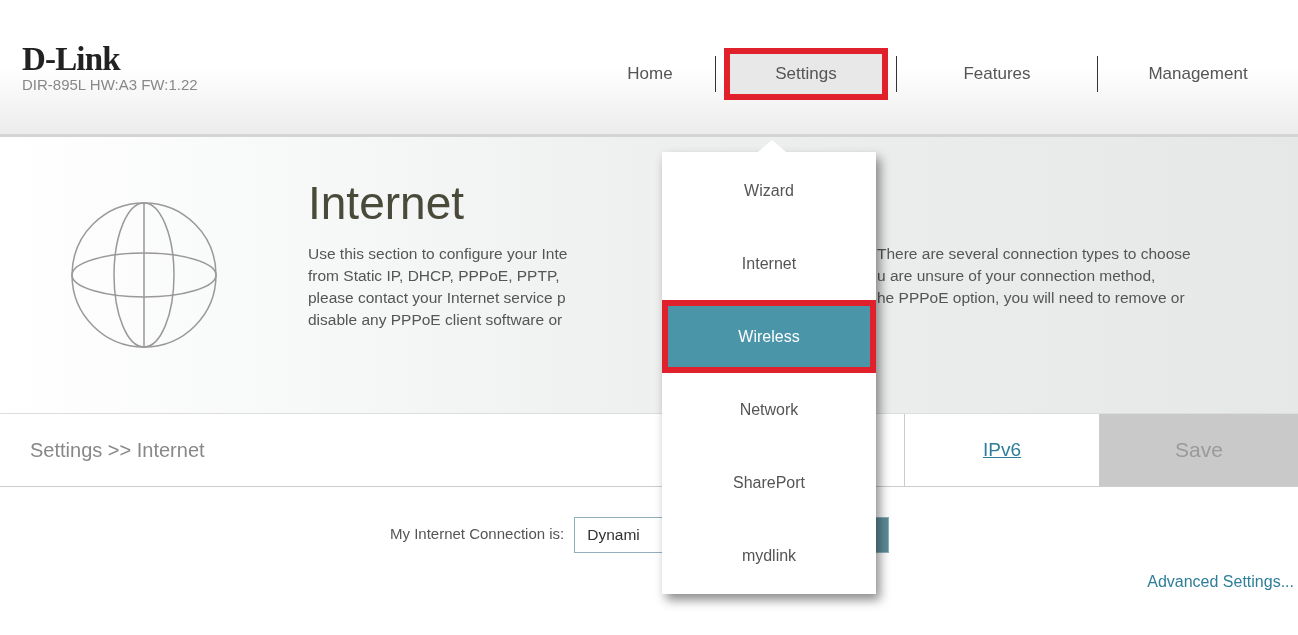  What do you see at coordinates (769, 555) in the screenshot?
I see `menu-item: mydlink` at bounding box center [769, 555].